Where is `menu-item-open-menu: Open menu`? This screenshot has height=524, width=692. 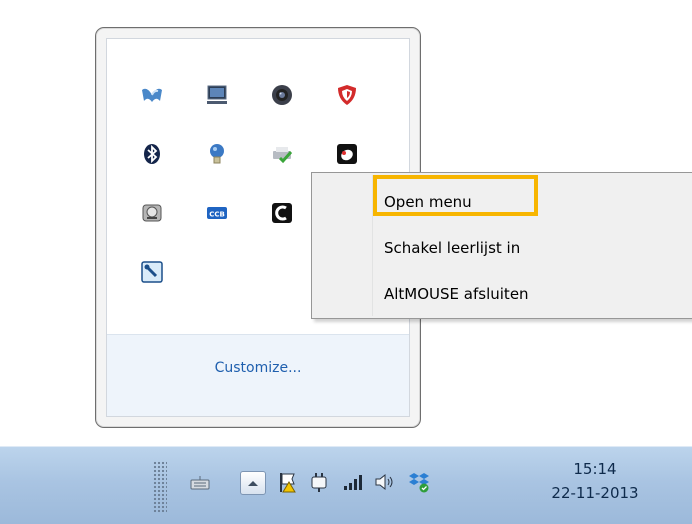 menu-item-open-menu: Open menu is located at coordinates (428, 202).